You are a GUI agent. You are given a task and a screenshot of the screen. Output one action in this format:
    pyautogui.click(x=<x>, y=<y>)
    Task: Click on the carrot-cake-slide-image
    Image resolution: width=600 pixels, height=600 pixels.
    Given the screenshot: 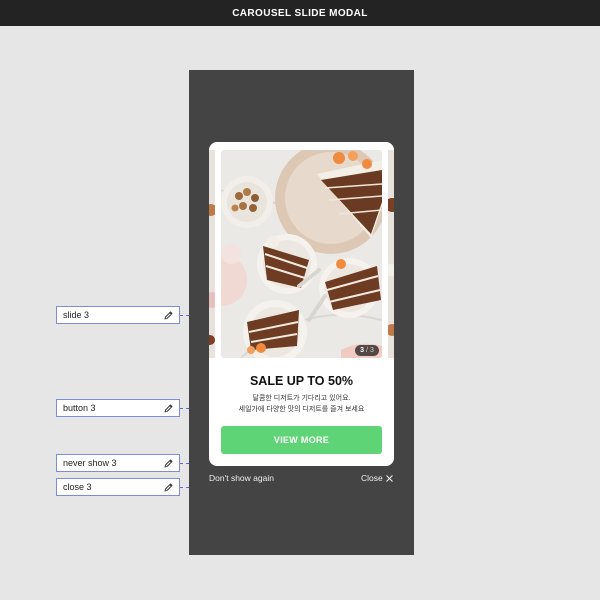 What is the action you would take?
    pyautogui.click(x=301, y=254)
    